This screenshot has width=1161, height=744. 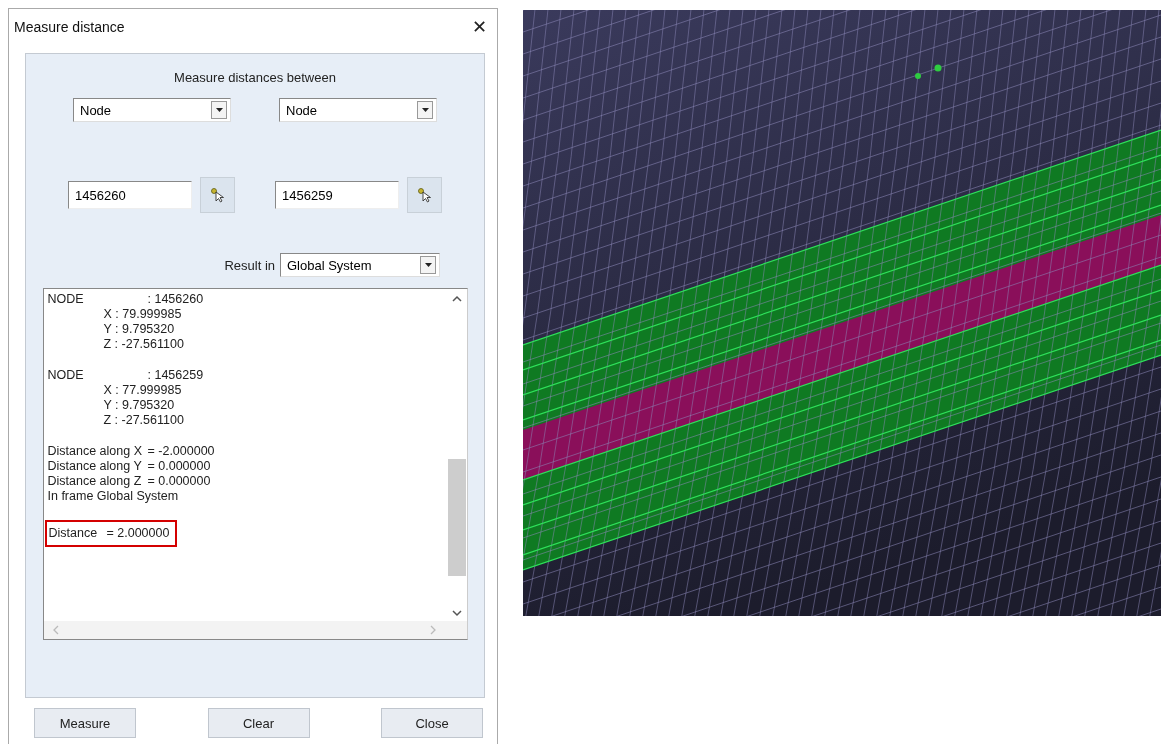 I want to click on heading-label: Measure distances between, so click(x=255, y=77).